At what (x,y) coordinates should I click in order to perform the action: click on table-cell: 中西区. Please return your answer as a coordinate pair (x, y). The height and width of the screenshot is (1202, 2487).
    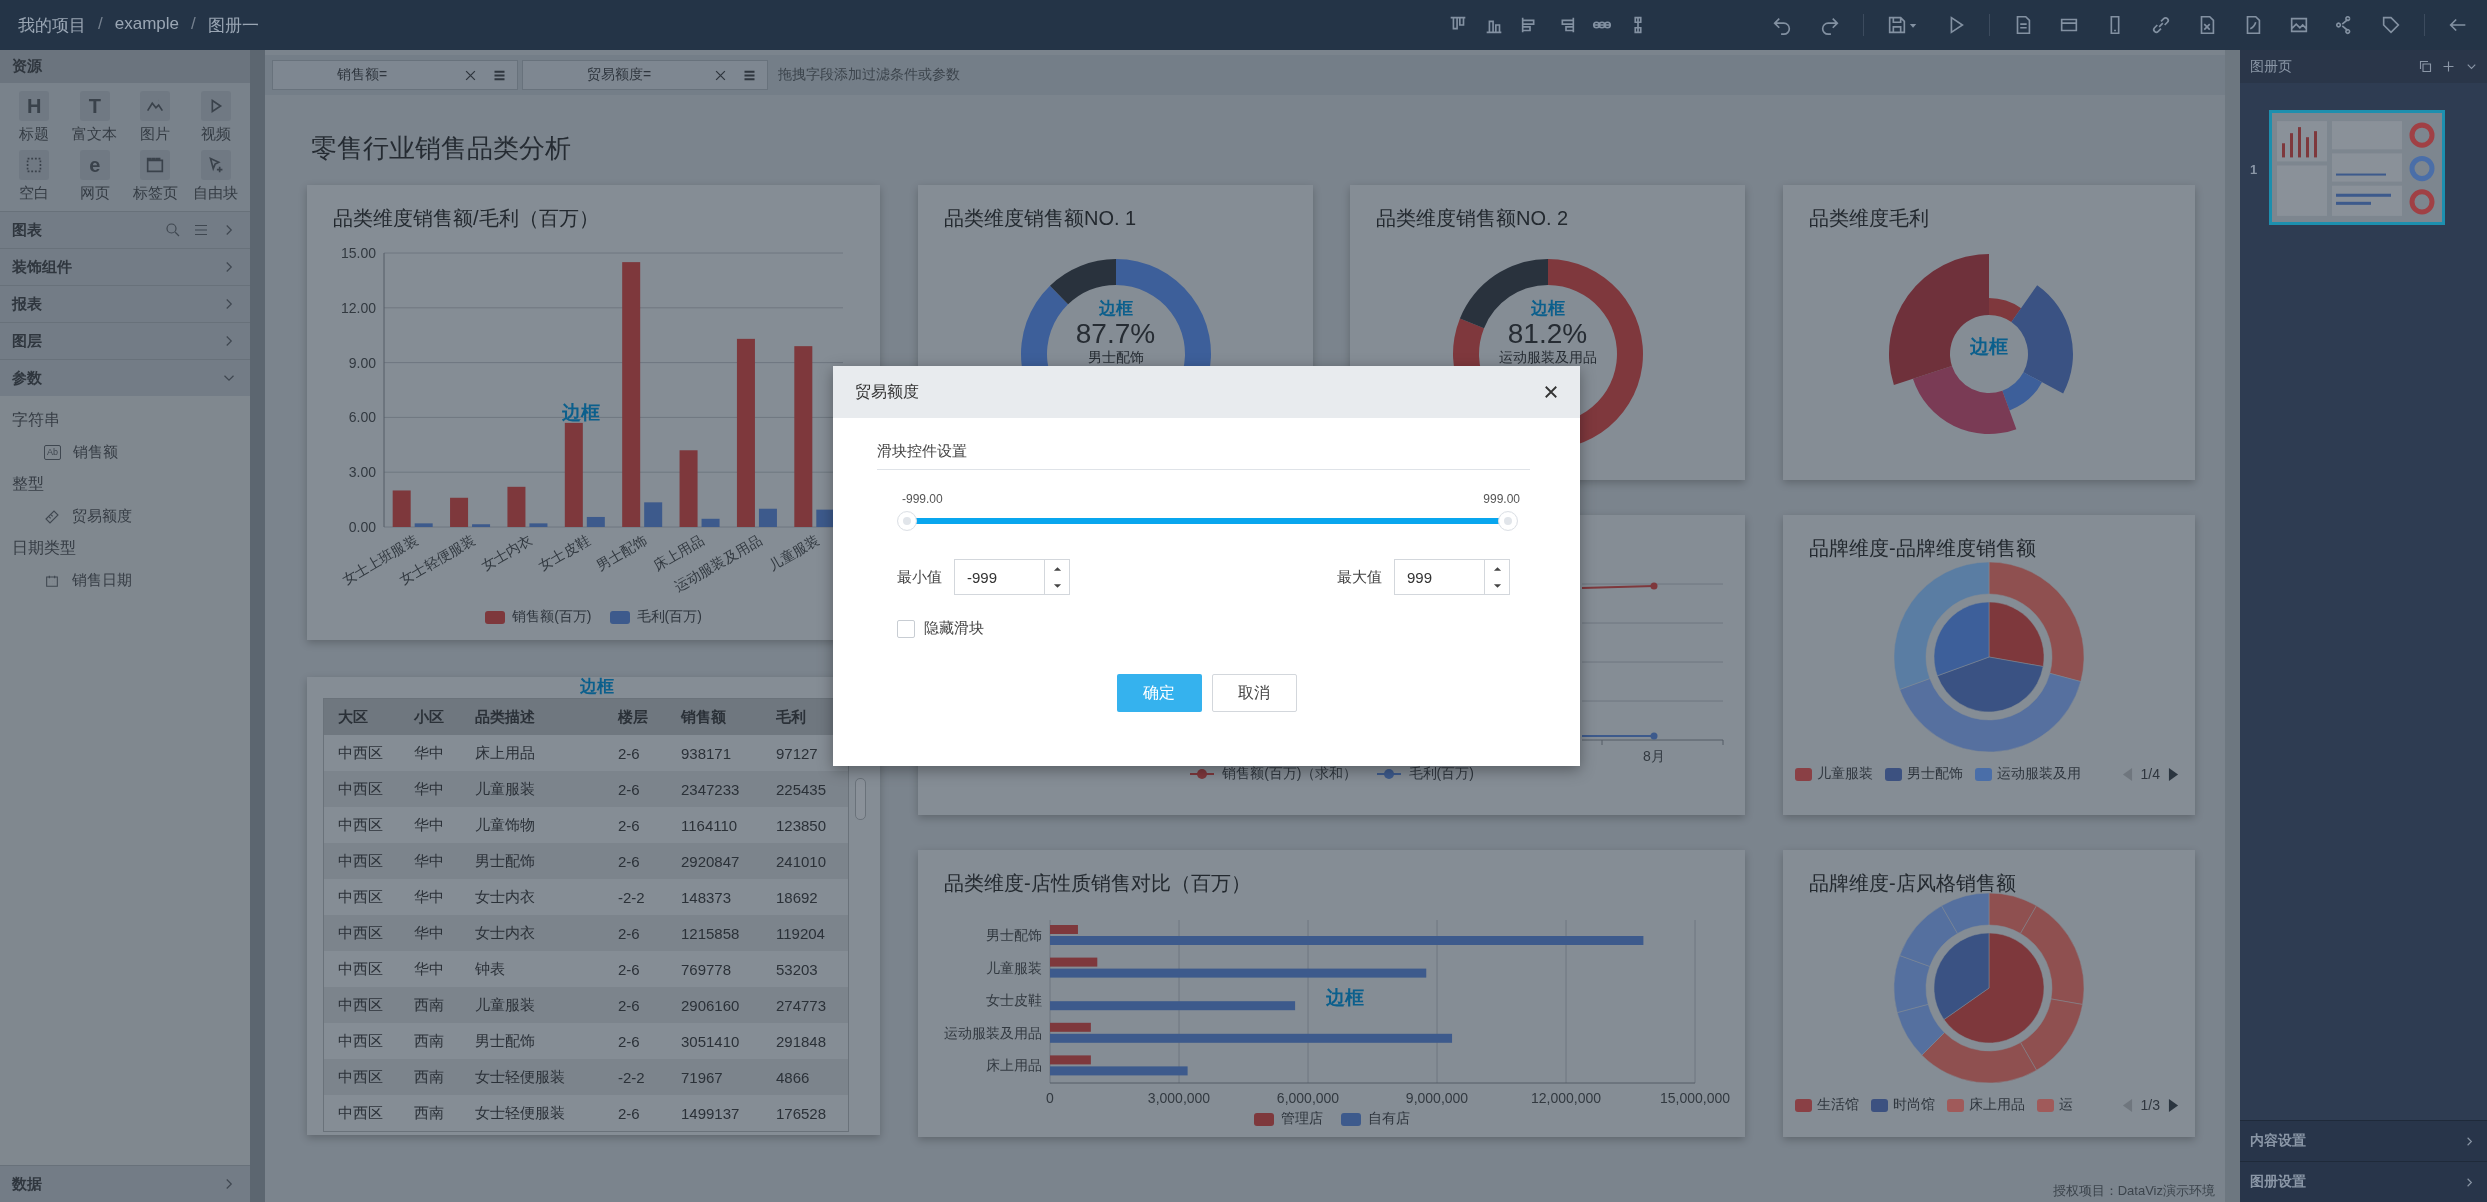
    Looking at the image, I should click on (361, 861).